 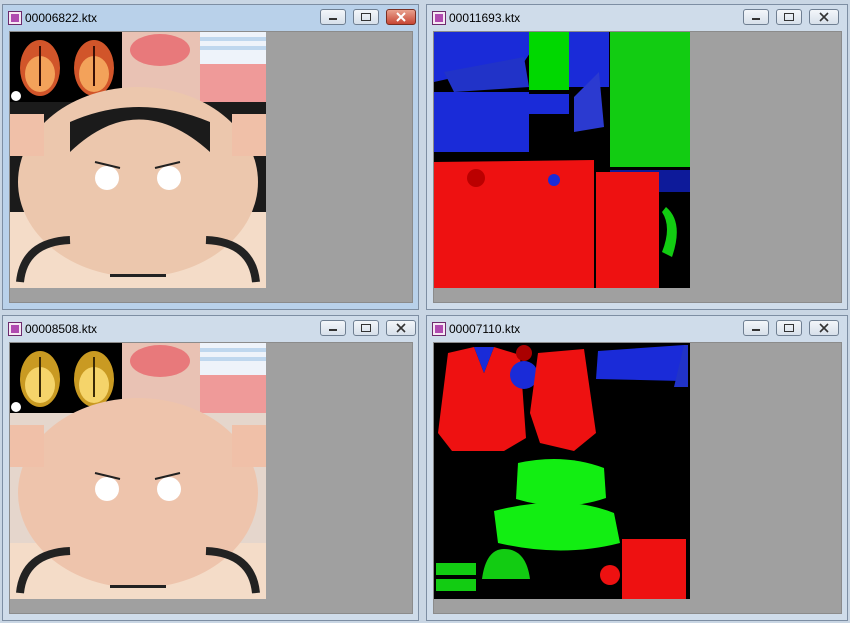 What do you see at coordinates (61, 18) in the screenshot?
I see `window-title: 00006822.ktx` at bounding box center [61, 18].